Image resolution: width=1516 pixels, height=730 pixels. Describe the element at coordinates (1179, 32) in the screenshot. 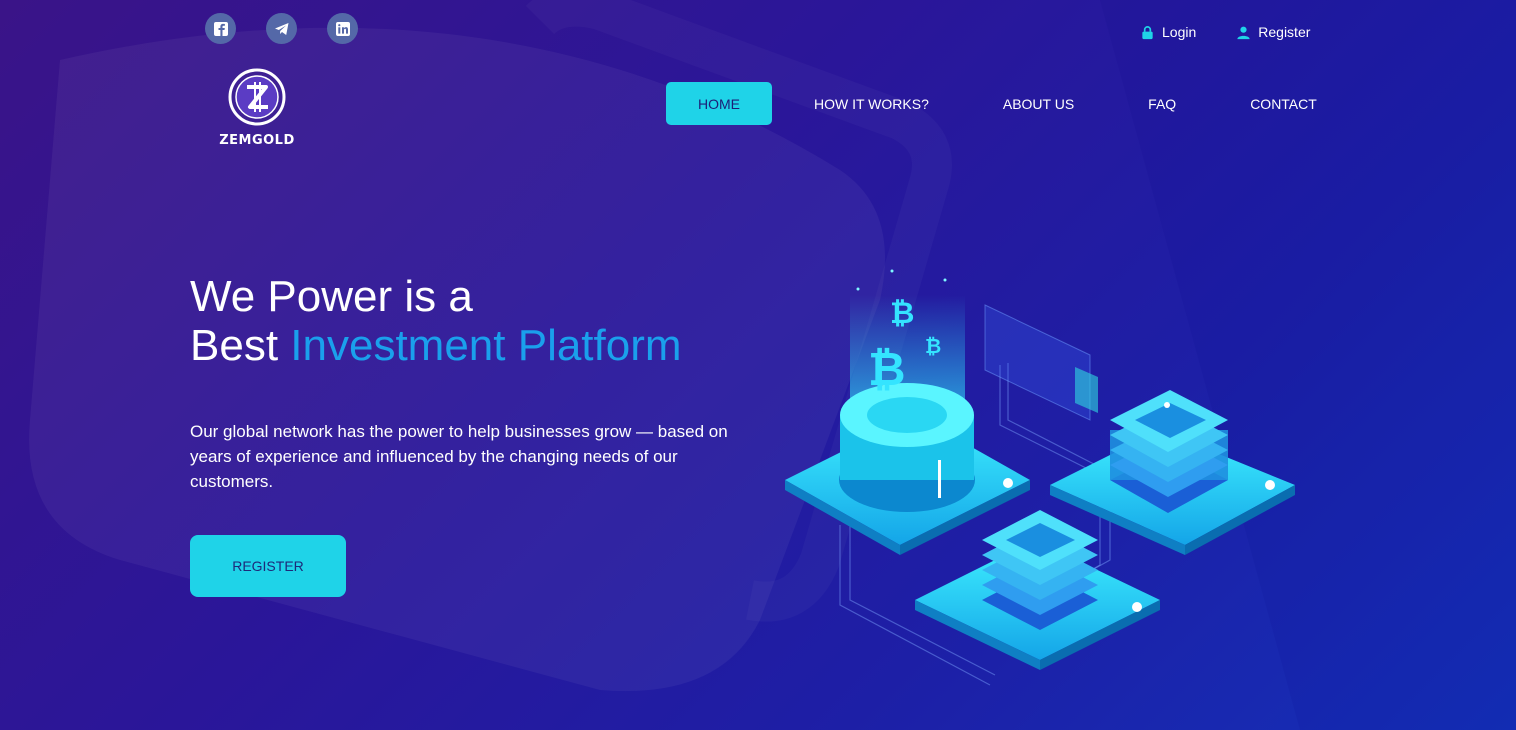

I see `login-label: Login` at that location.